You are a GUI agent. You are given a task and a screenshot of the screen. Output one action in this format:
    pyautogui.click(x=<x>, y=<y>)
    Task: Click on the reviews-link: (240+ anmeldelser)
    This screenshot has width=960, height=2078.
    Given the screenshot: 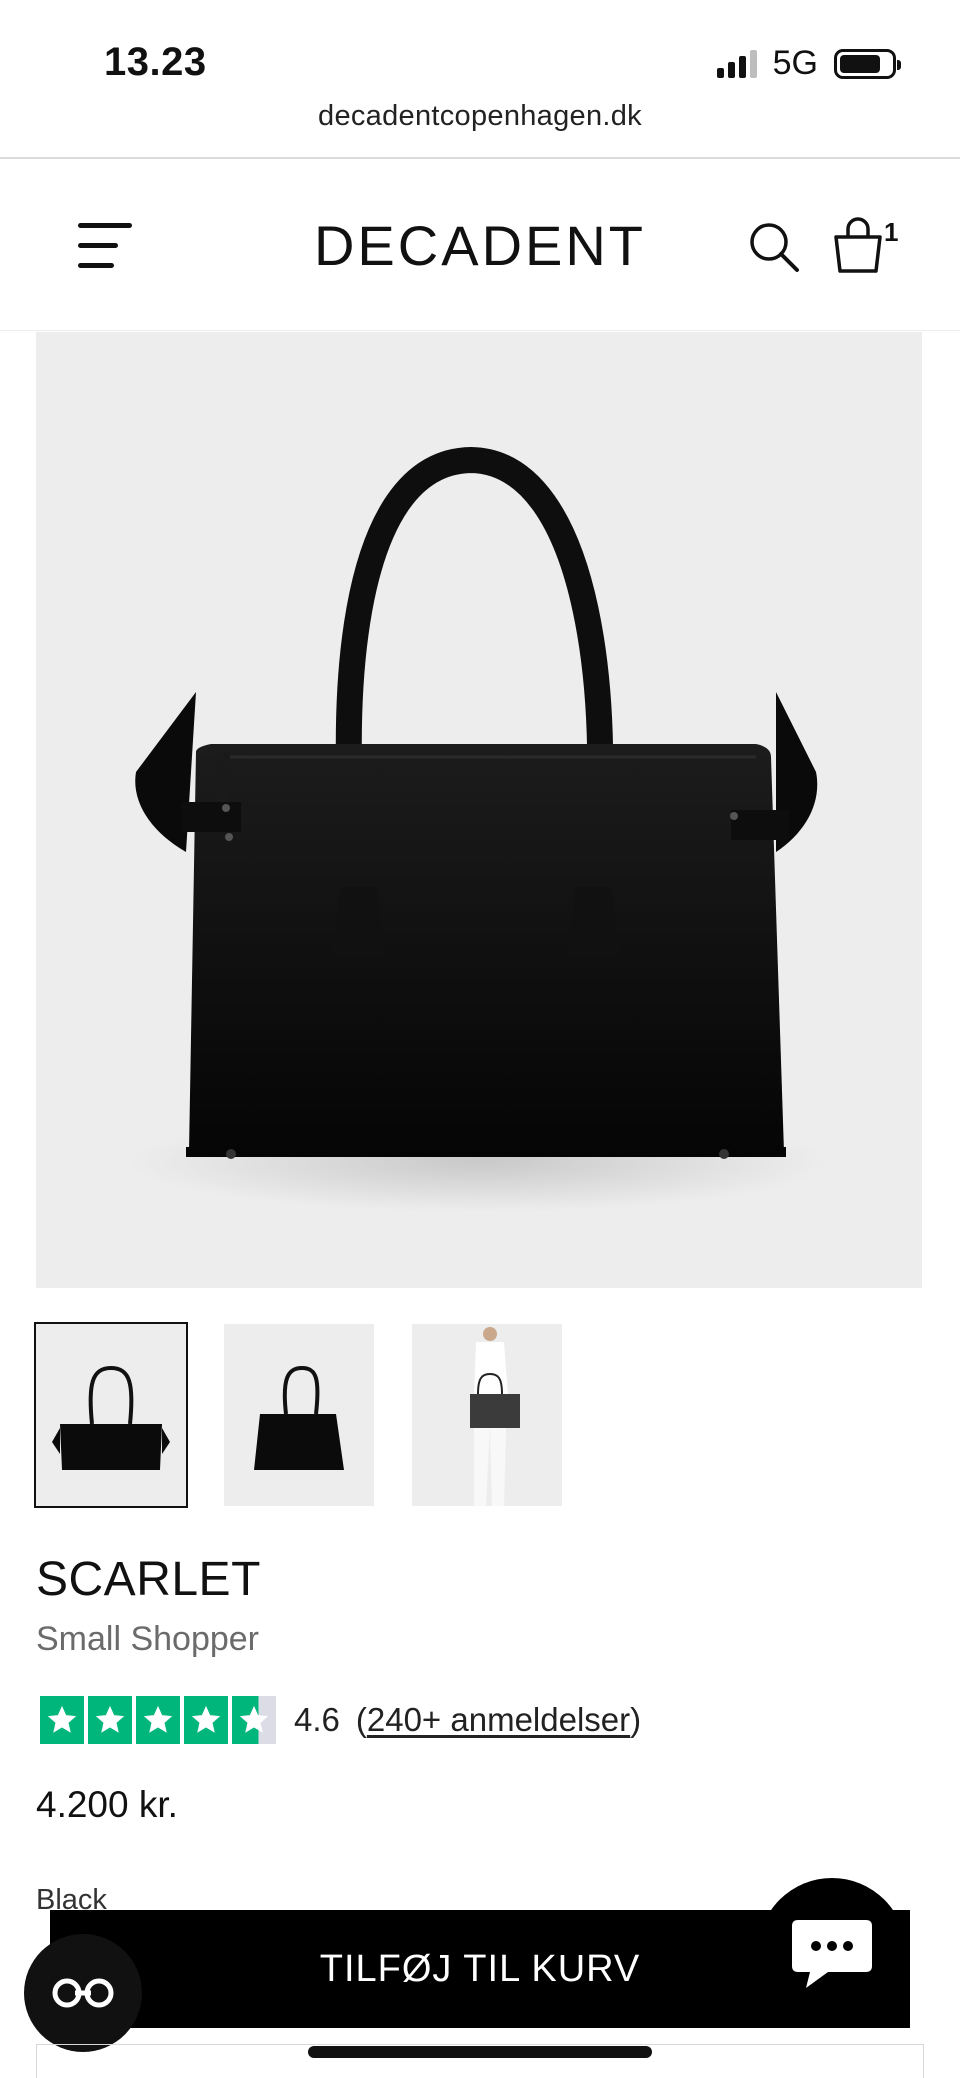 What is the action you would take?
    pyautogui.click(x=498, y=1720)
    